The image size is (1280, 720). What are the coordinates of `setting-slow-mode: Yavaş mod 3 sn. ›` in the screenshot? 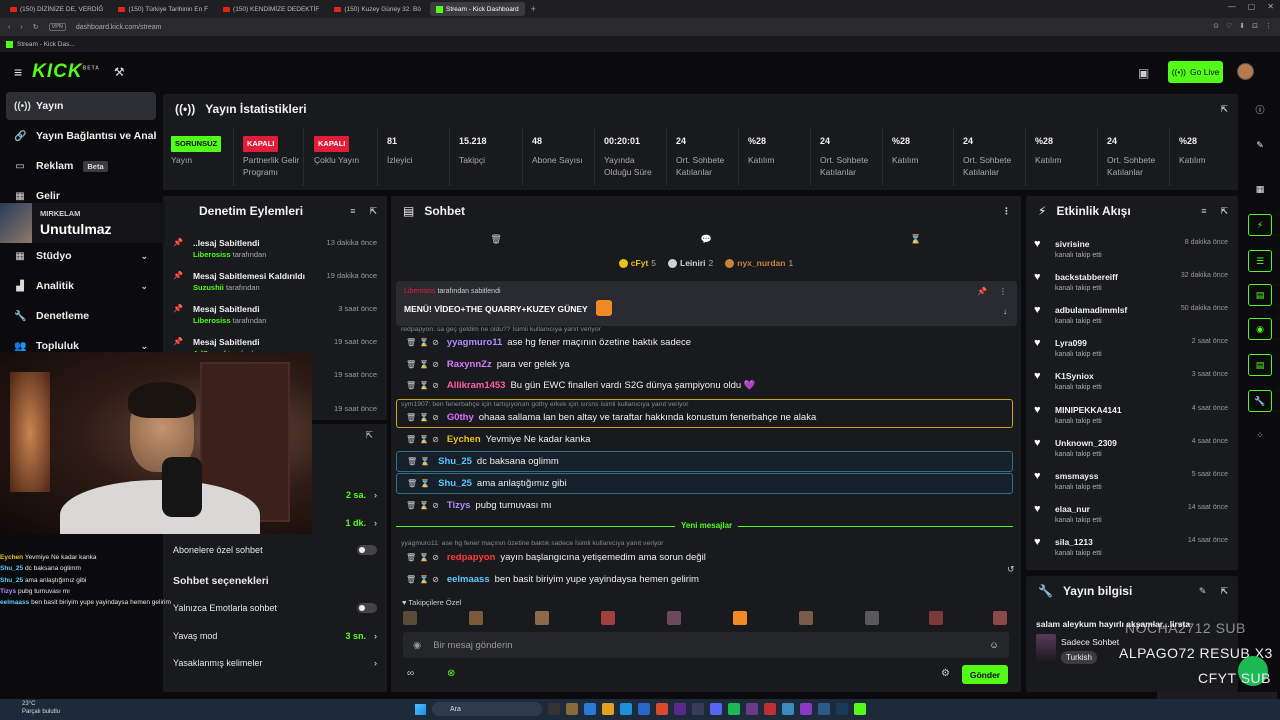 It's located at (275, 636).